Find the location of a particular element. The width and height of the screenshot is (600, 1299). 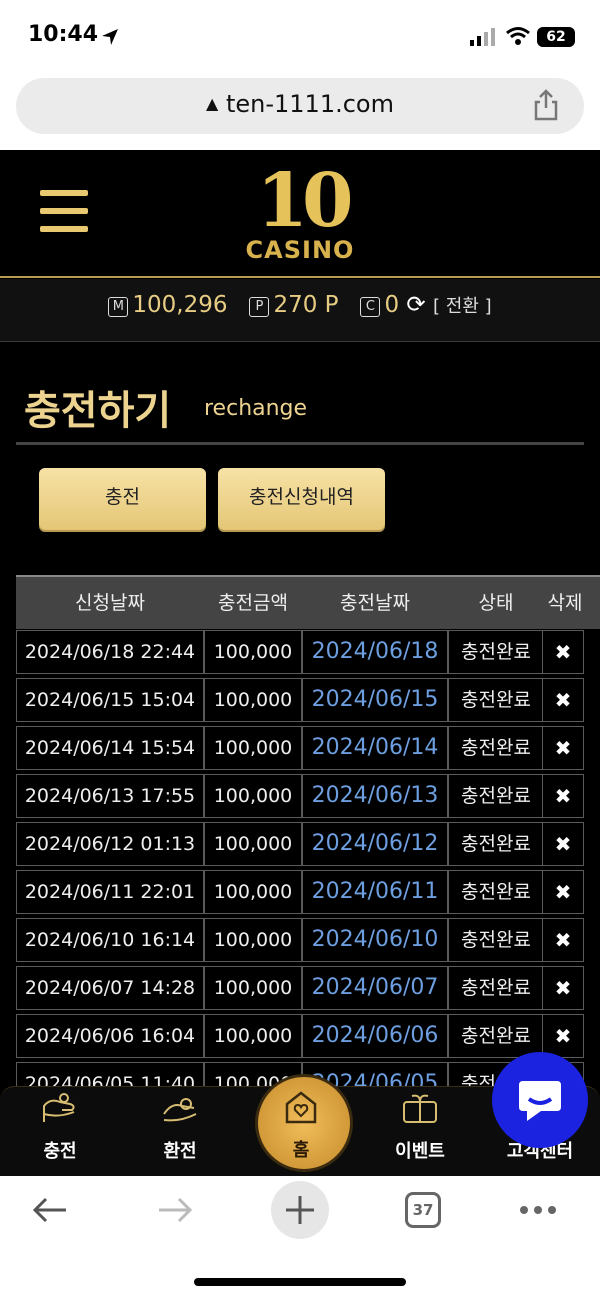

url-text: ten-1111.com is located at coordinates (309, 104).